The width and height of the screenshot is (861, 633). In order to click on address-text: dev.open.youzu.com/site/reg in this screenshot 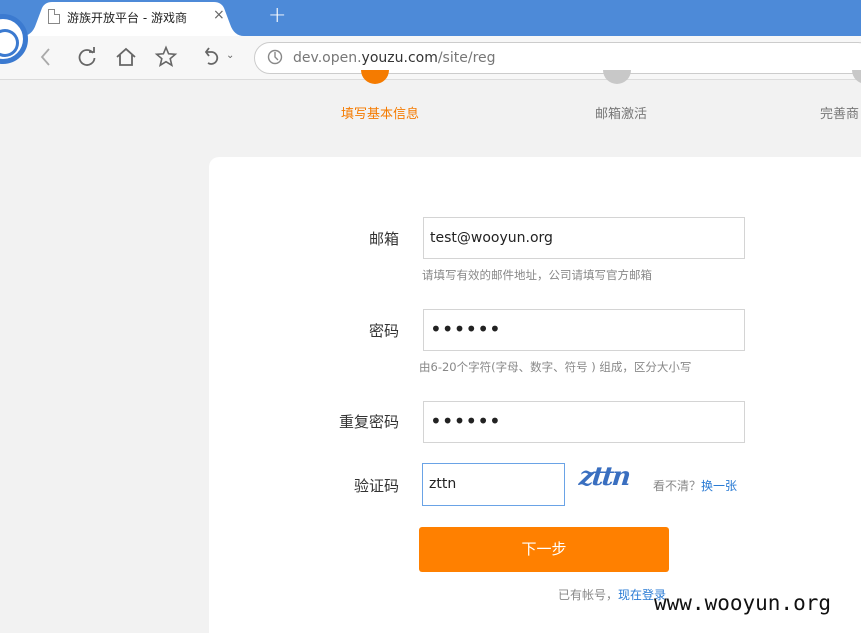, I will do `click(394, 58)`.